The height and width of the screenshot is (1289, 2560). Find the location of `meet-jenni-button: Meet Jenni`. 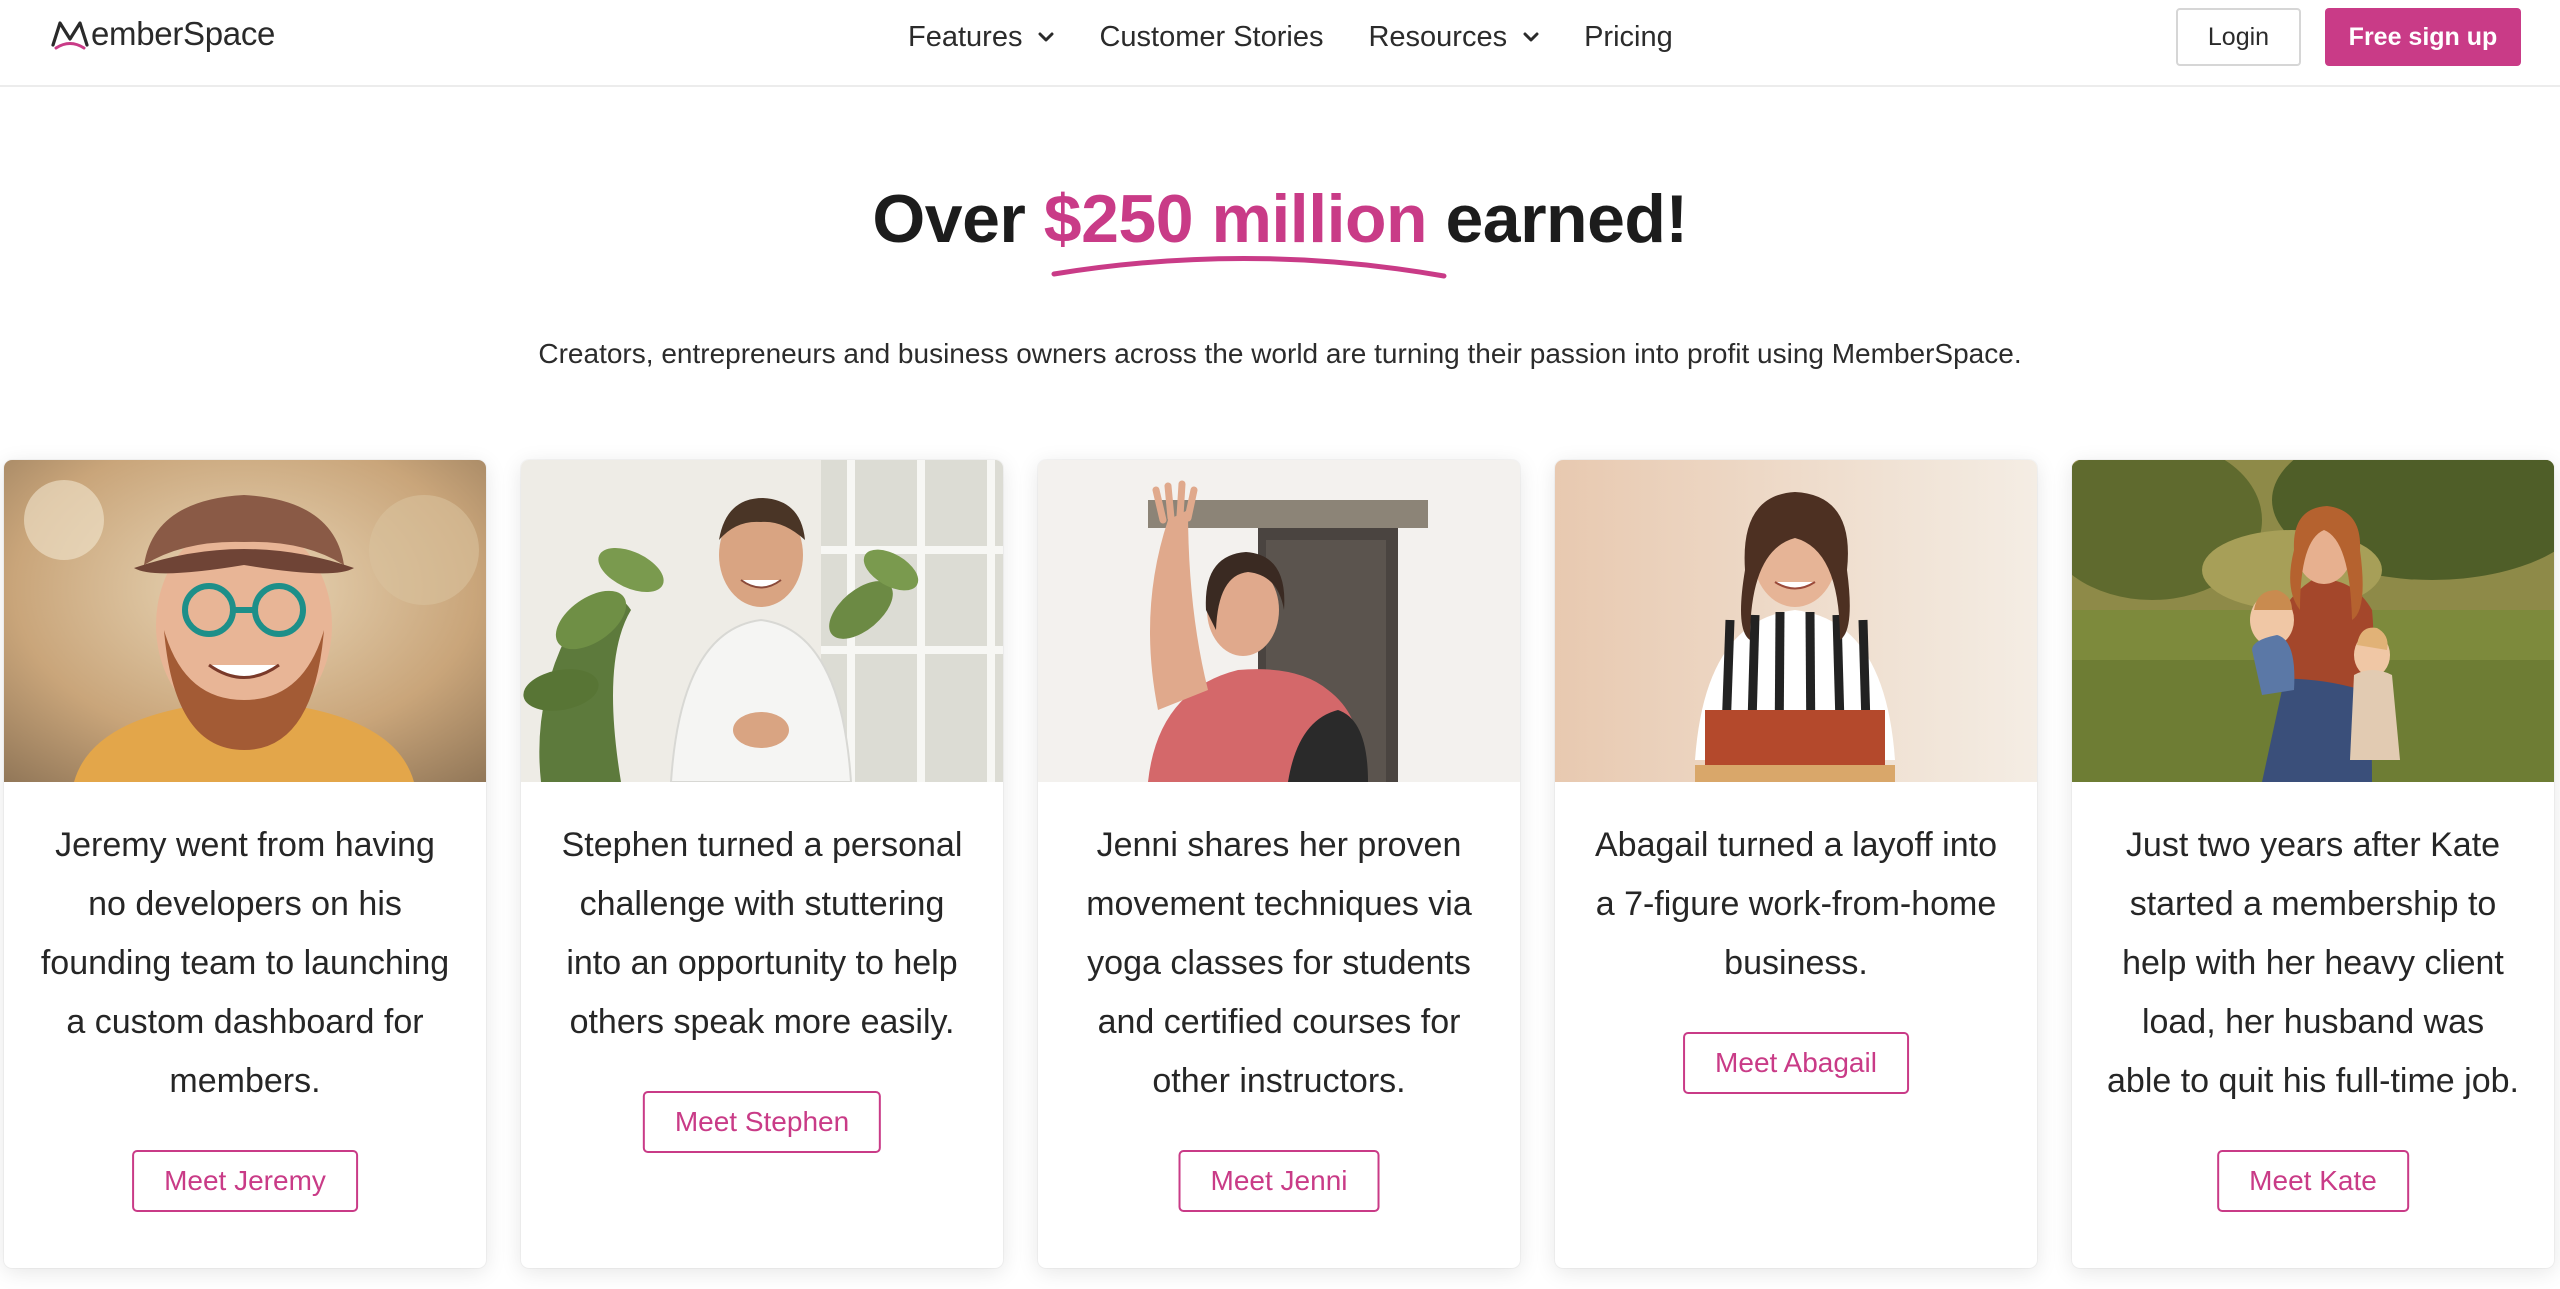

meet-jenni-button: Meet Jenni is located at coordinates (1279, 1181).